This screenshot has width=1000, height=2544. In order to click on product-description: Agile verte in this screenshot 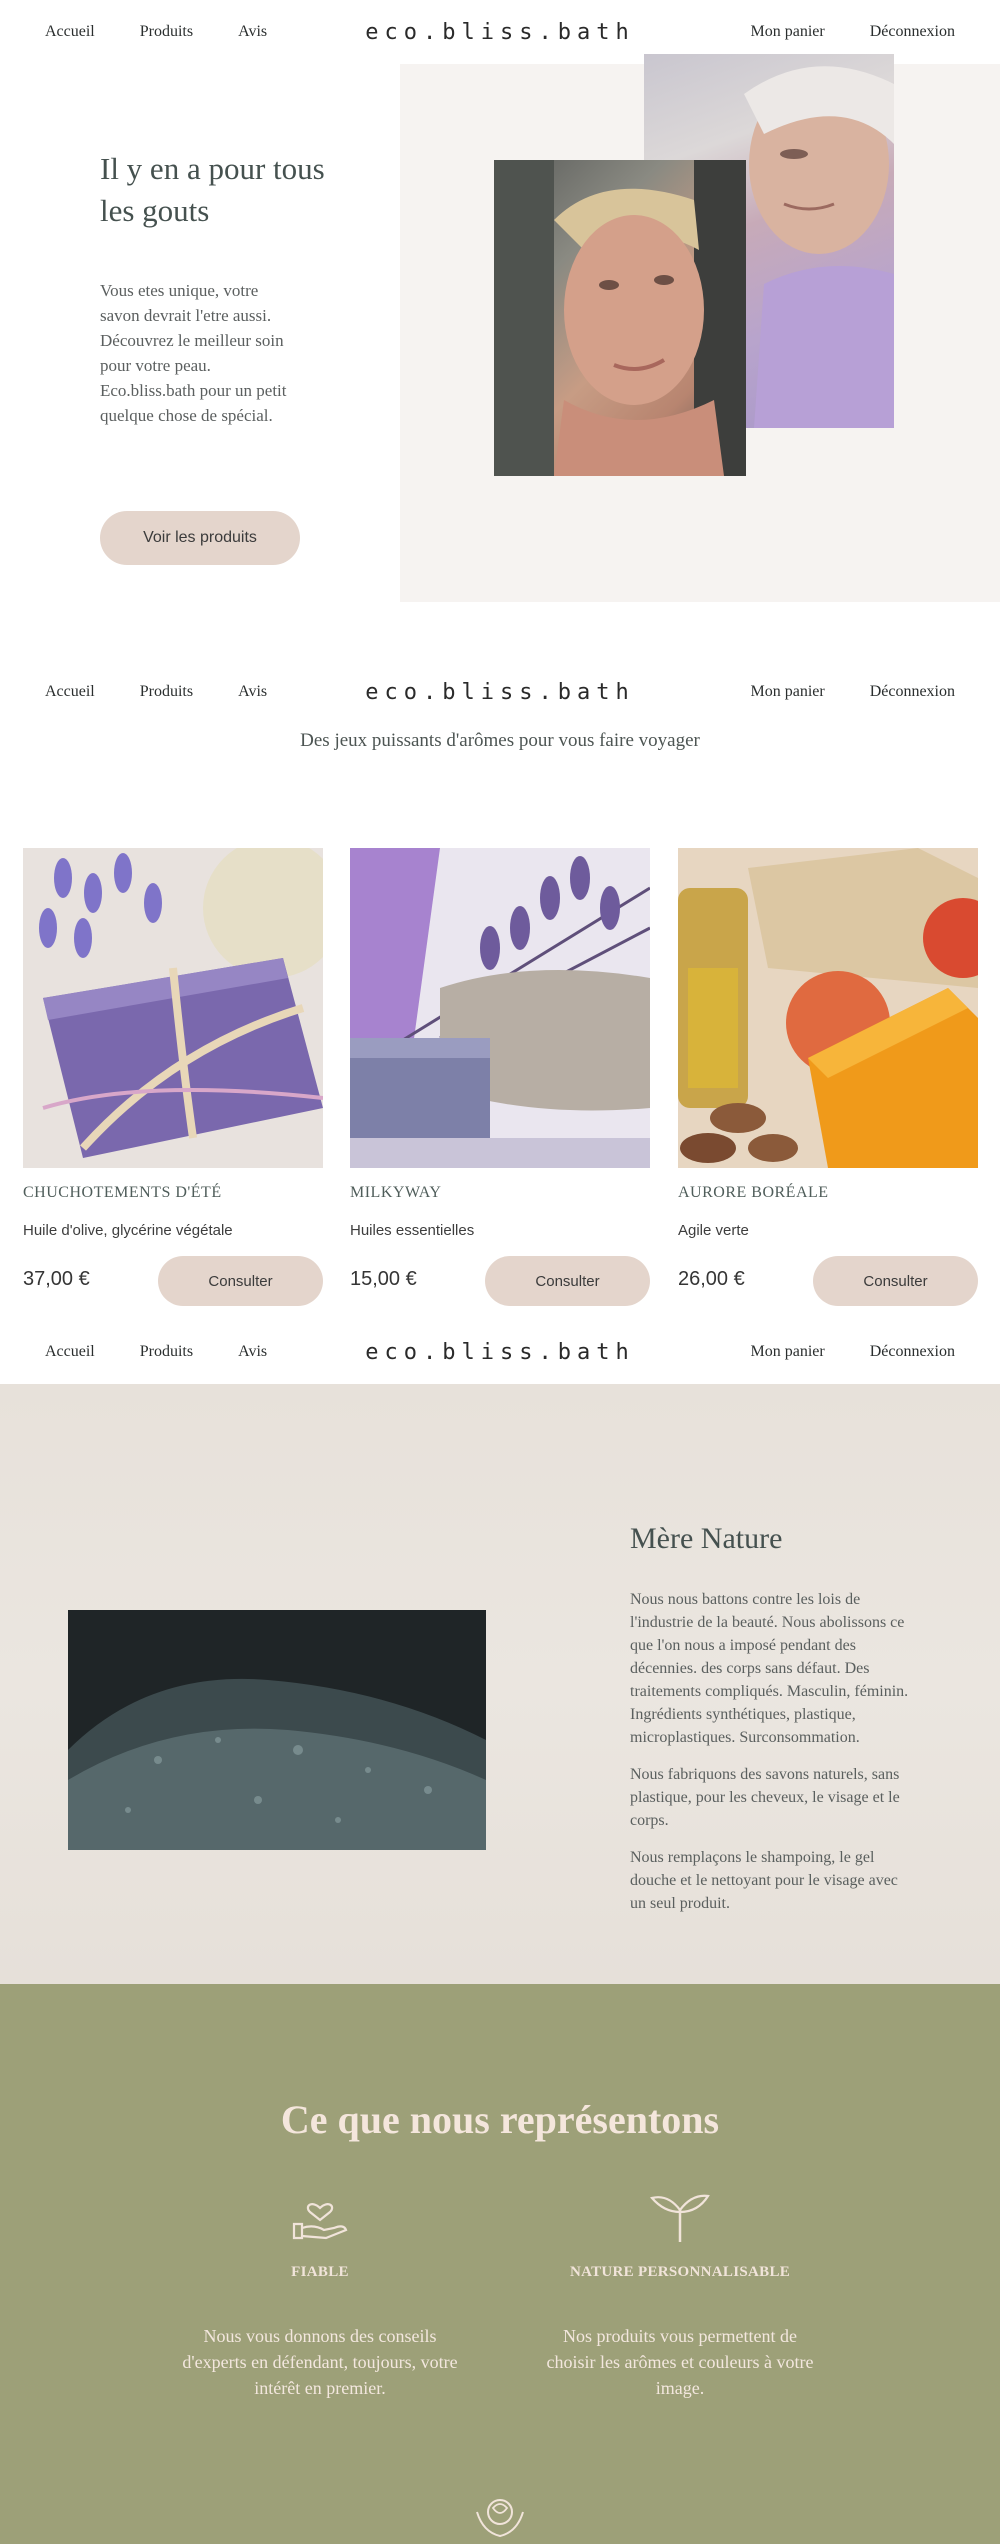, I will do `click(713, 1230)`.